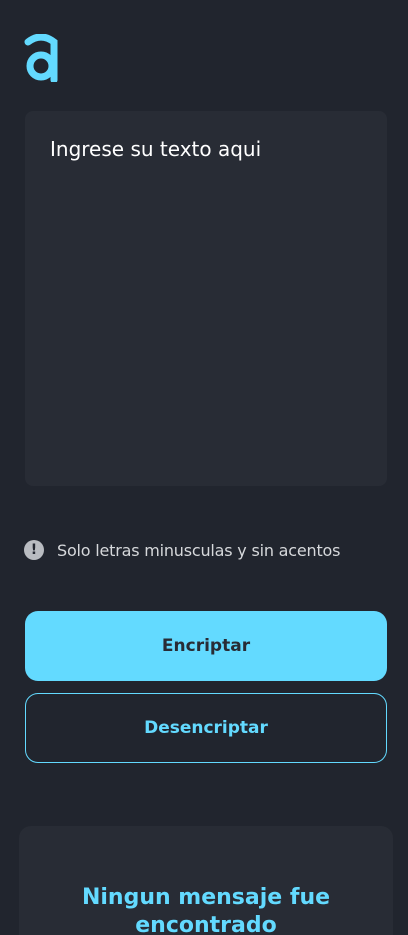 The height and width of the screenshot is (935, 408). Describe the element at coordinates (206, 646) in the screenshot. I see `encrypt-button: Encriptar` at that location.